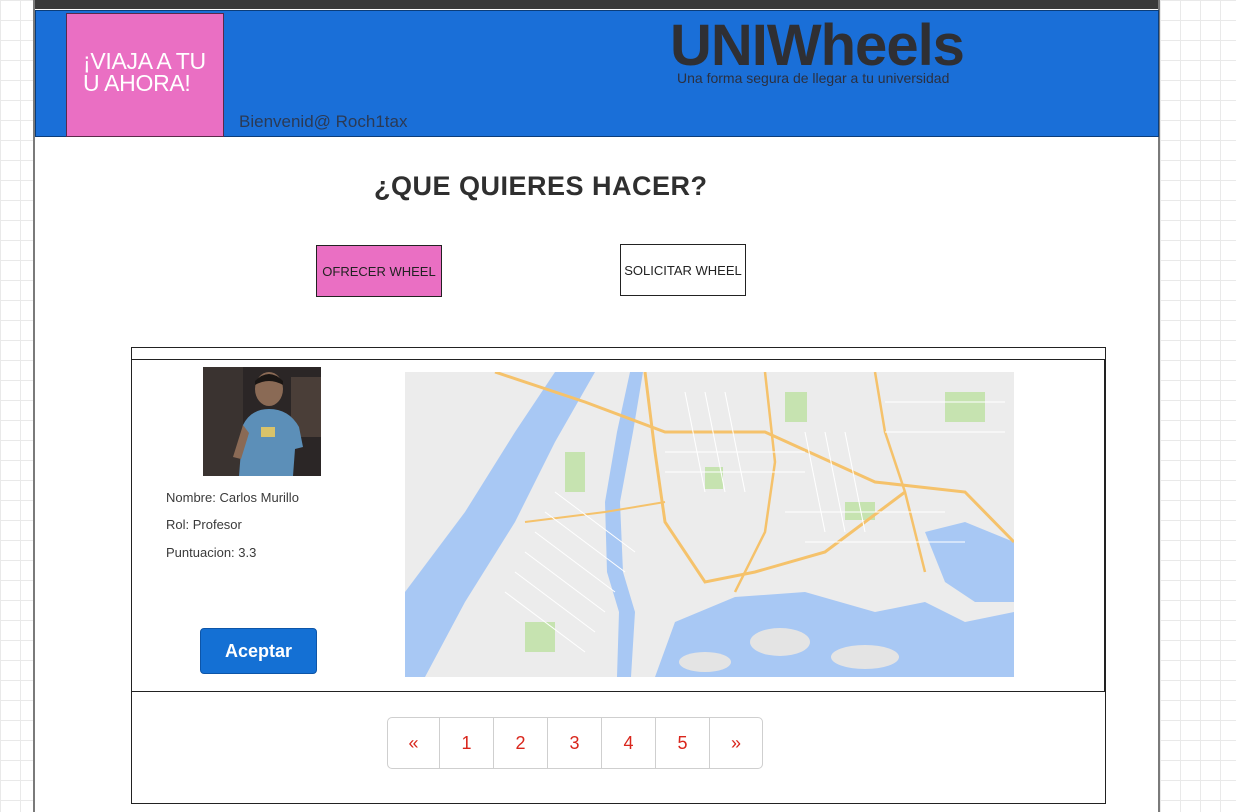 The height and width of the screenshot is (812, 1236). Describe the element at coordinates (232, 497) in the screenshot. I see `driver-name: Nombre: Carlos Murillo` at that location.